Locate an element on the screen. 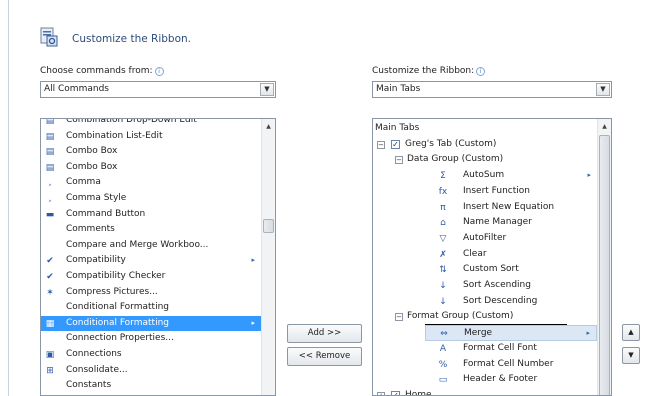 This screenshot has height=396, width=652. command-list-item: ✔ Compatibility ▸ is located at coordinates (151, 261).